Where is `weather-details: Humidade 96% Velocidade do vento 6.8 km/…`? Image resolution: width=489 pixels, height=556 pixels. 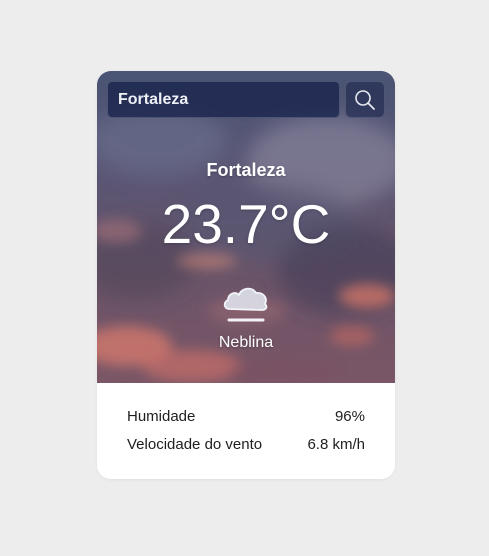 weather-details: Humidade 96% Velocidade do vento 6.8 km/… is located at coordinates (246, 431).